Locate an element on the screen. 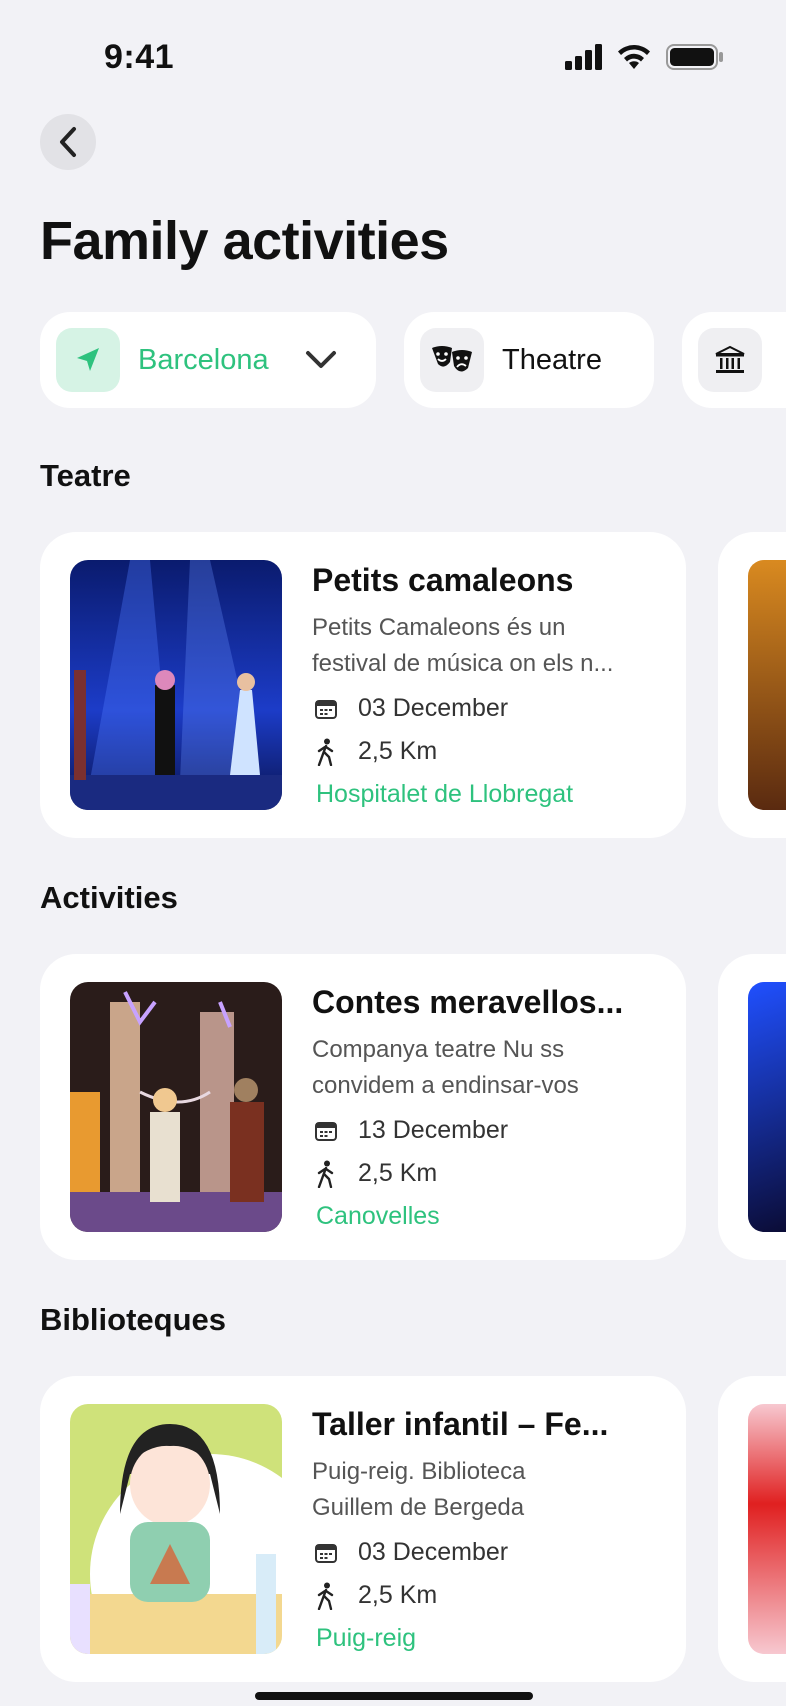  section-title-biblioteques: Biblioteques is located at coordinates (133, 1319).